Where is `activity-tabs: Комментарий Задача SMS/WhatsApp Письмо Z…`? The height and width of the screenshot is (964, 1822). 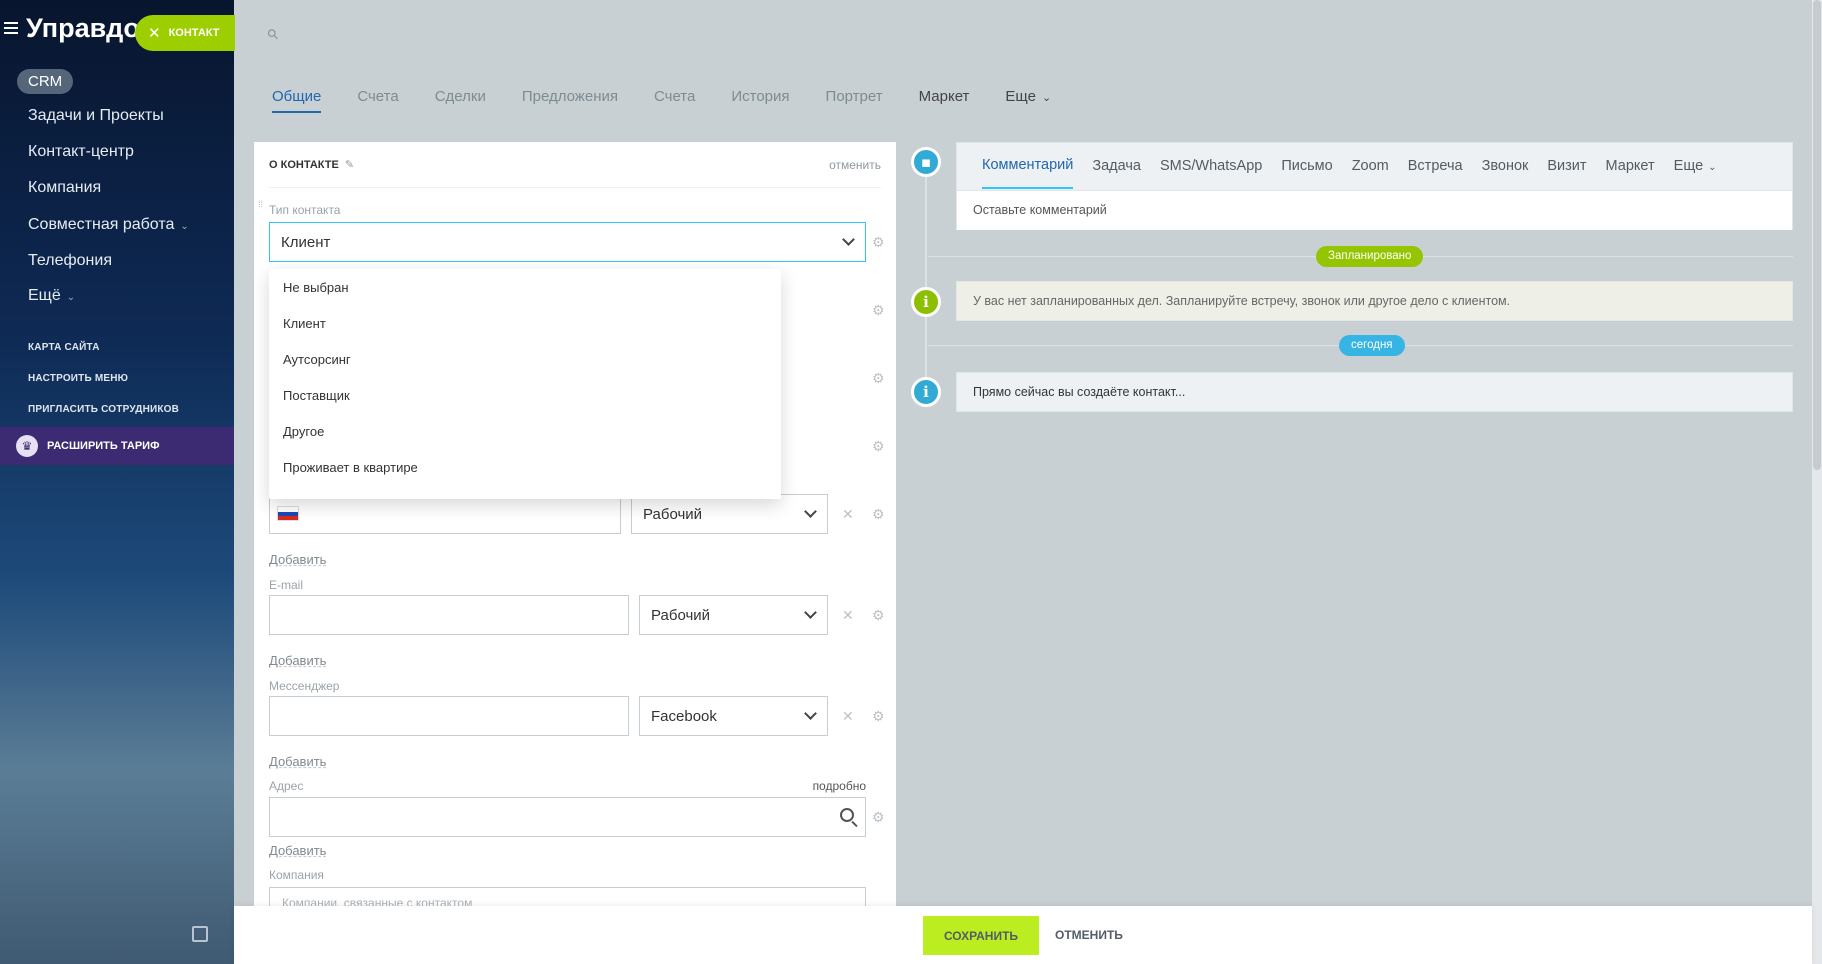 activity-tabs: Комментарий Задача SMS/WhatsApp Письмо Z… is located at coordinates (1359, 166).